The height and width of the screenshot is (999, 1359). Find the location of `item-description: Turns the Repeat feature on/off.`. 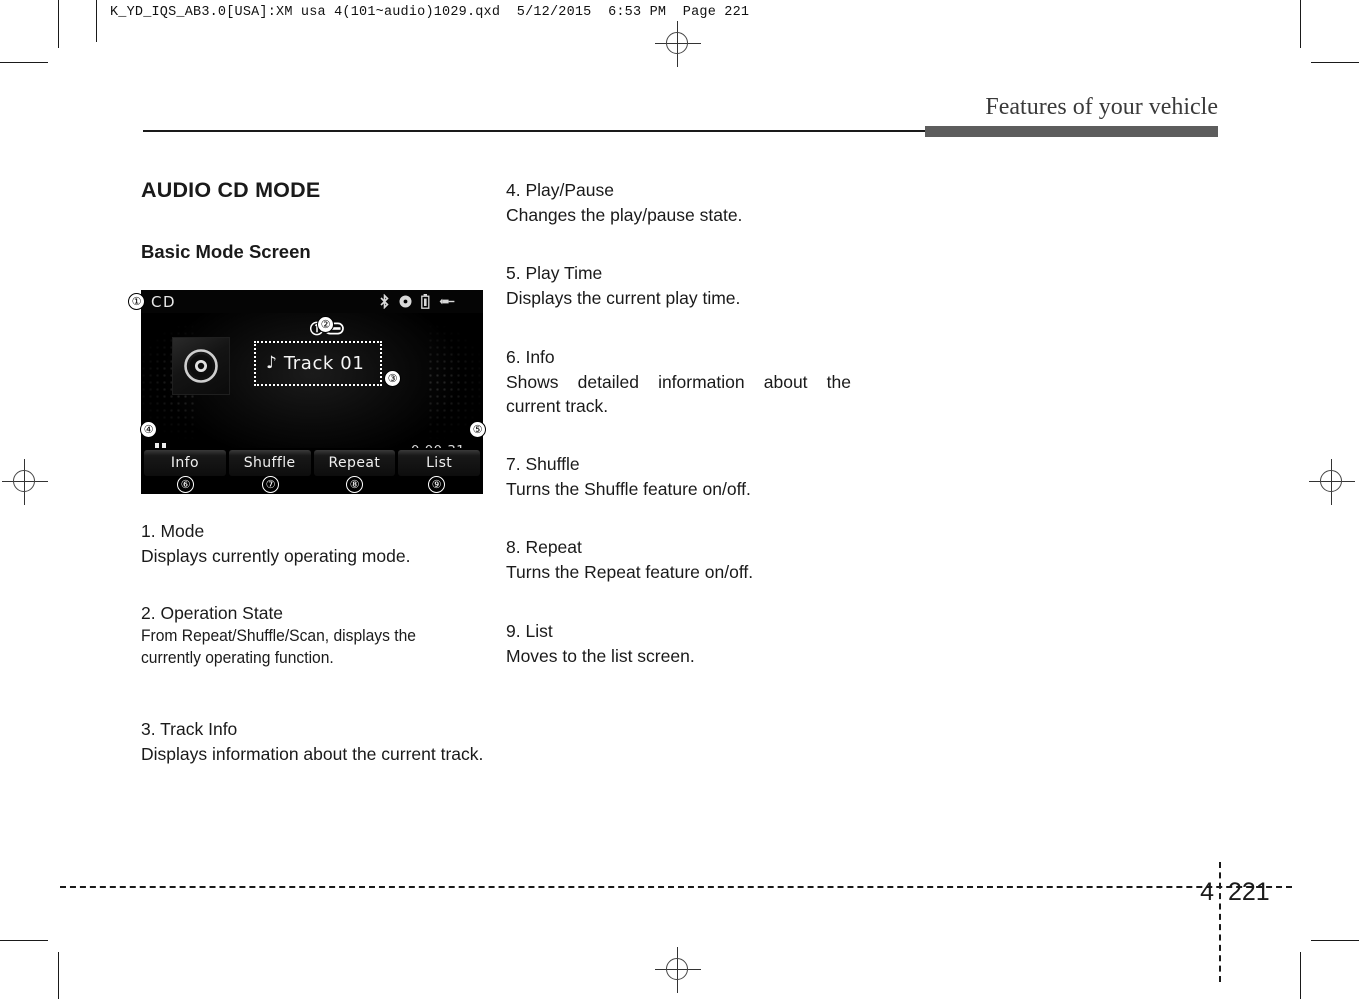

item-description: Turns the Repeat feature on/off. is located at coordinates (630, 572).